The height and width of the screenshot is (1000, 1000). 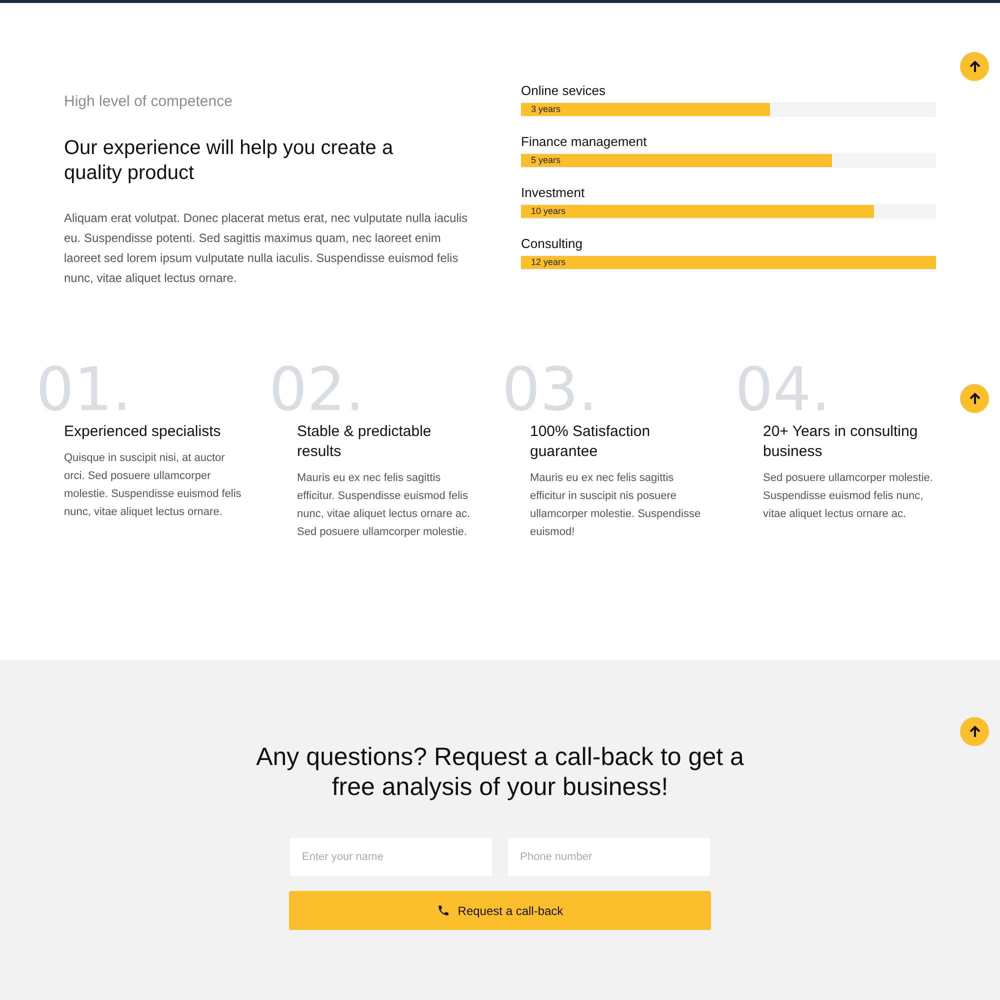 I want to click on input-field: Phone number, so click(x=609, y=857).